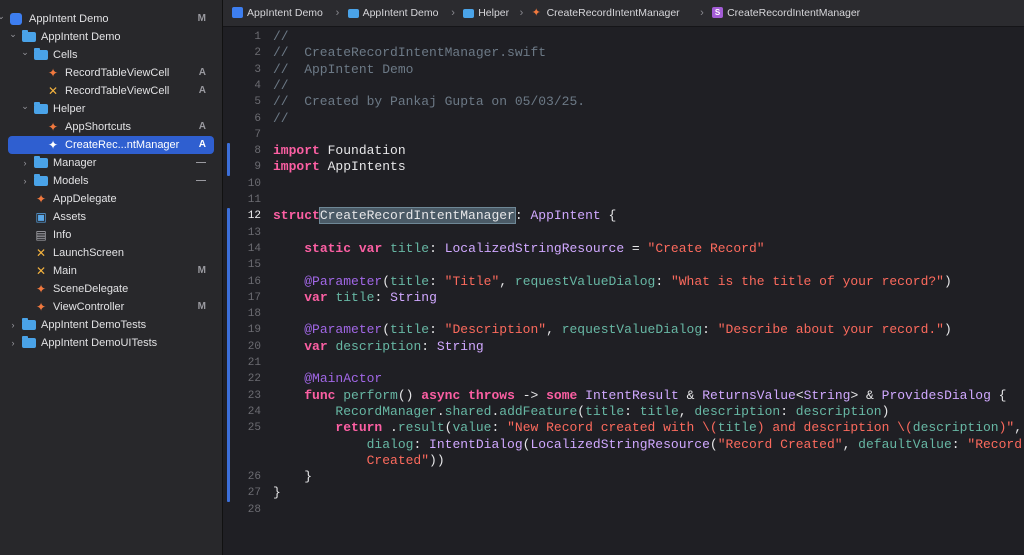 Image resolution: width=1024 pixels, height=555 pixels. Describe the element at coordinates (386, 330) in the screenshot. I see `code-token: (` at that location.